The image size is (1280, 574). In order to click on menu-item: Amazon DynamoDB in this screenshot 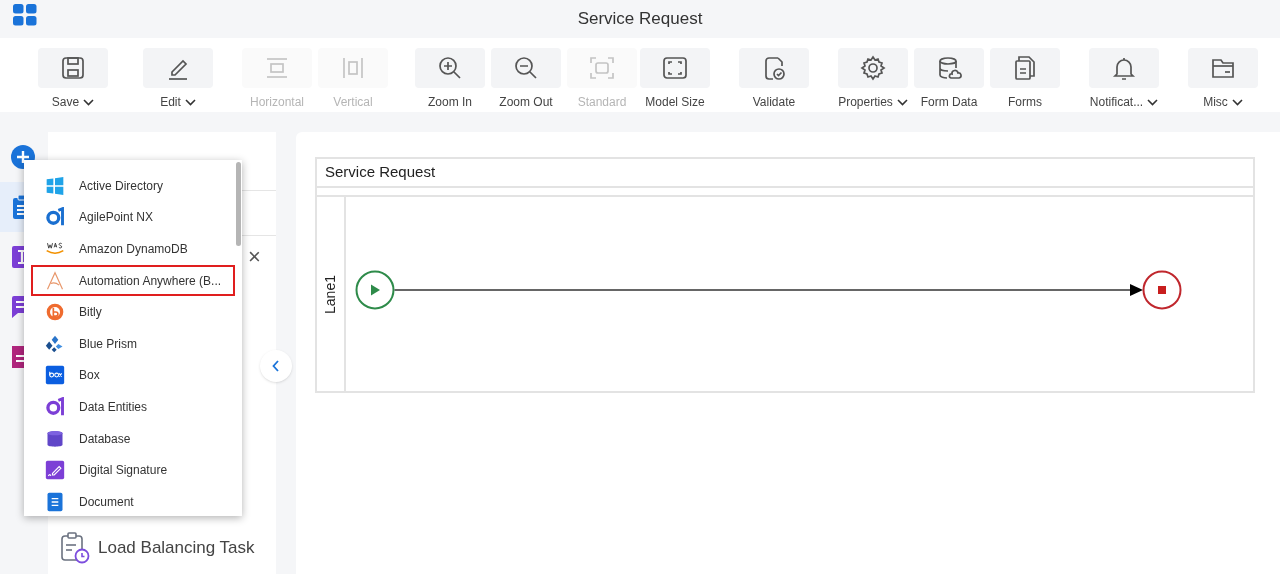, I will do `click(133, 249)`.